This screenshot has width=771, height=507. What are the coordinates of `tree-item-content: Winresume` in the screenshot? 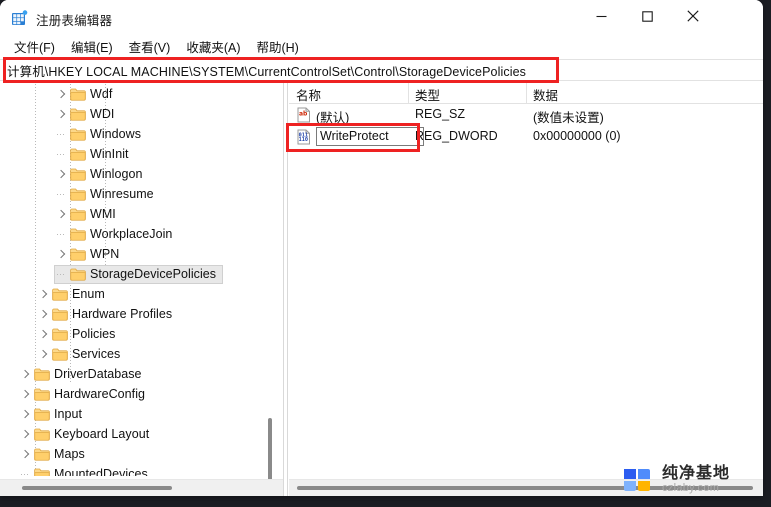 It's located at (107, 194).